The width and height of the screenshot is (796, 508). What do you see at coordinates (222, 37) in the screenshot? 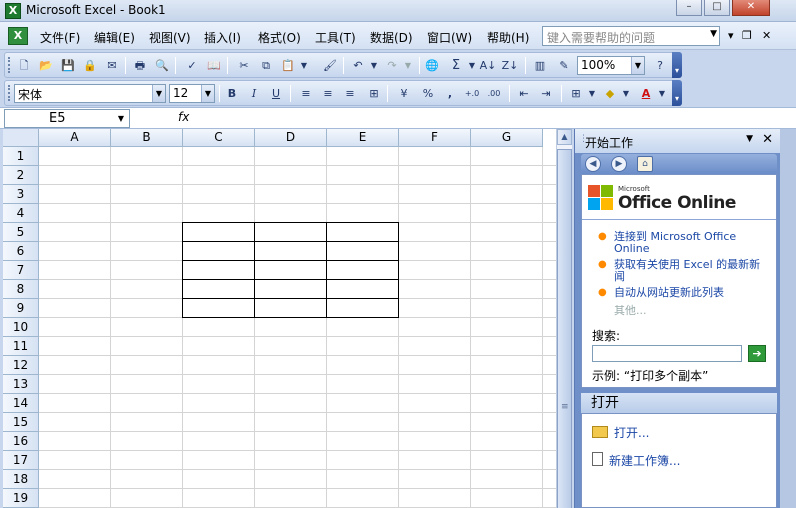
I see `menu-insert: 插入(I)` at bounding box center [222, 37].